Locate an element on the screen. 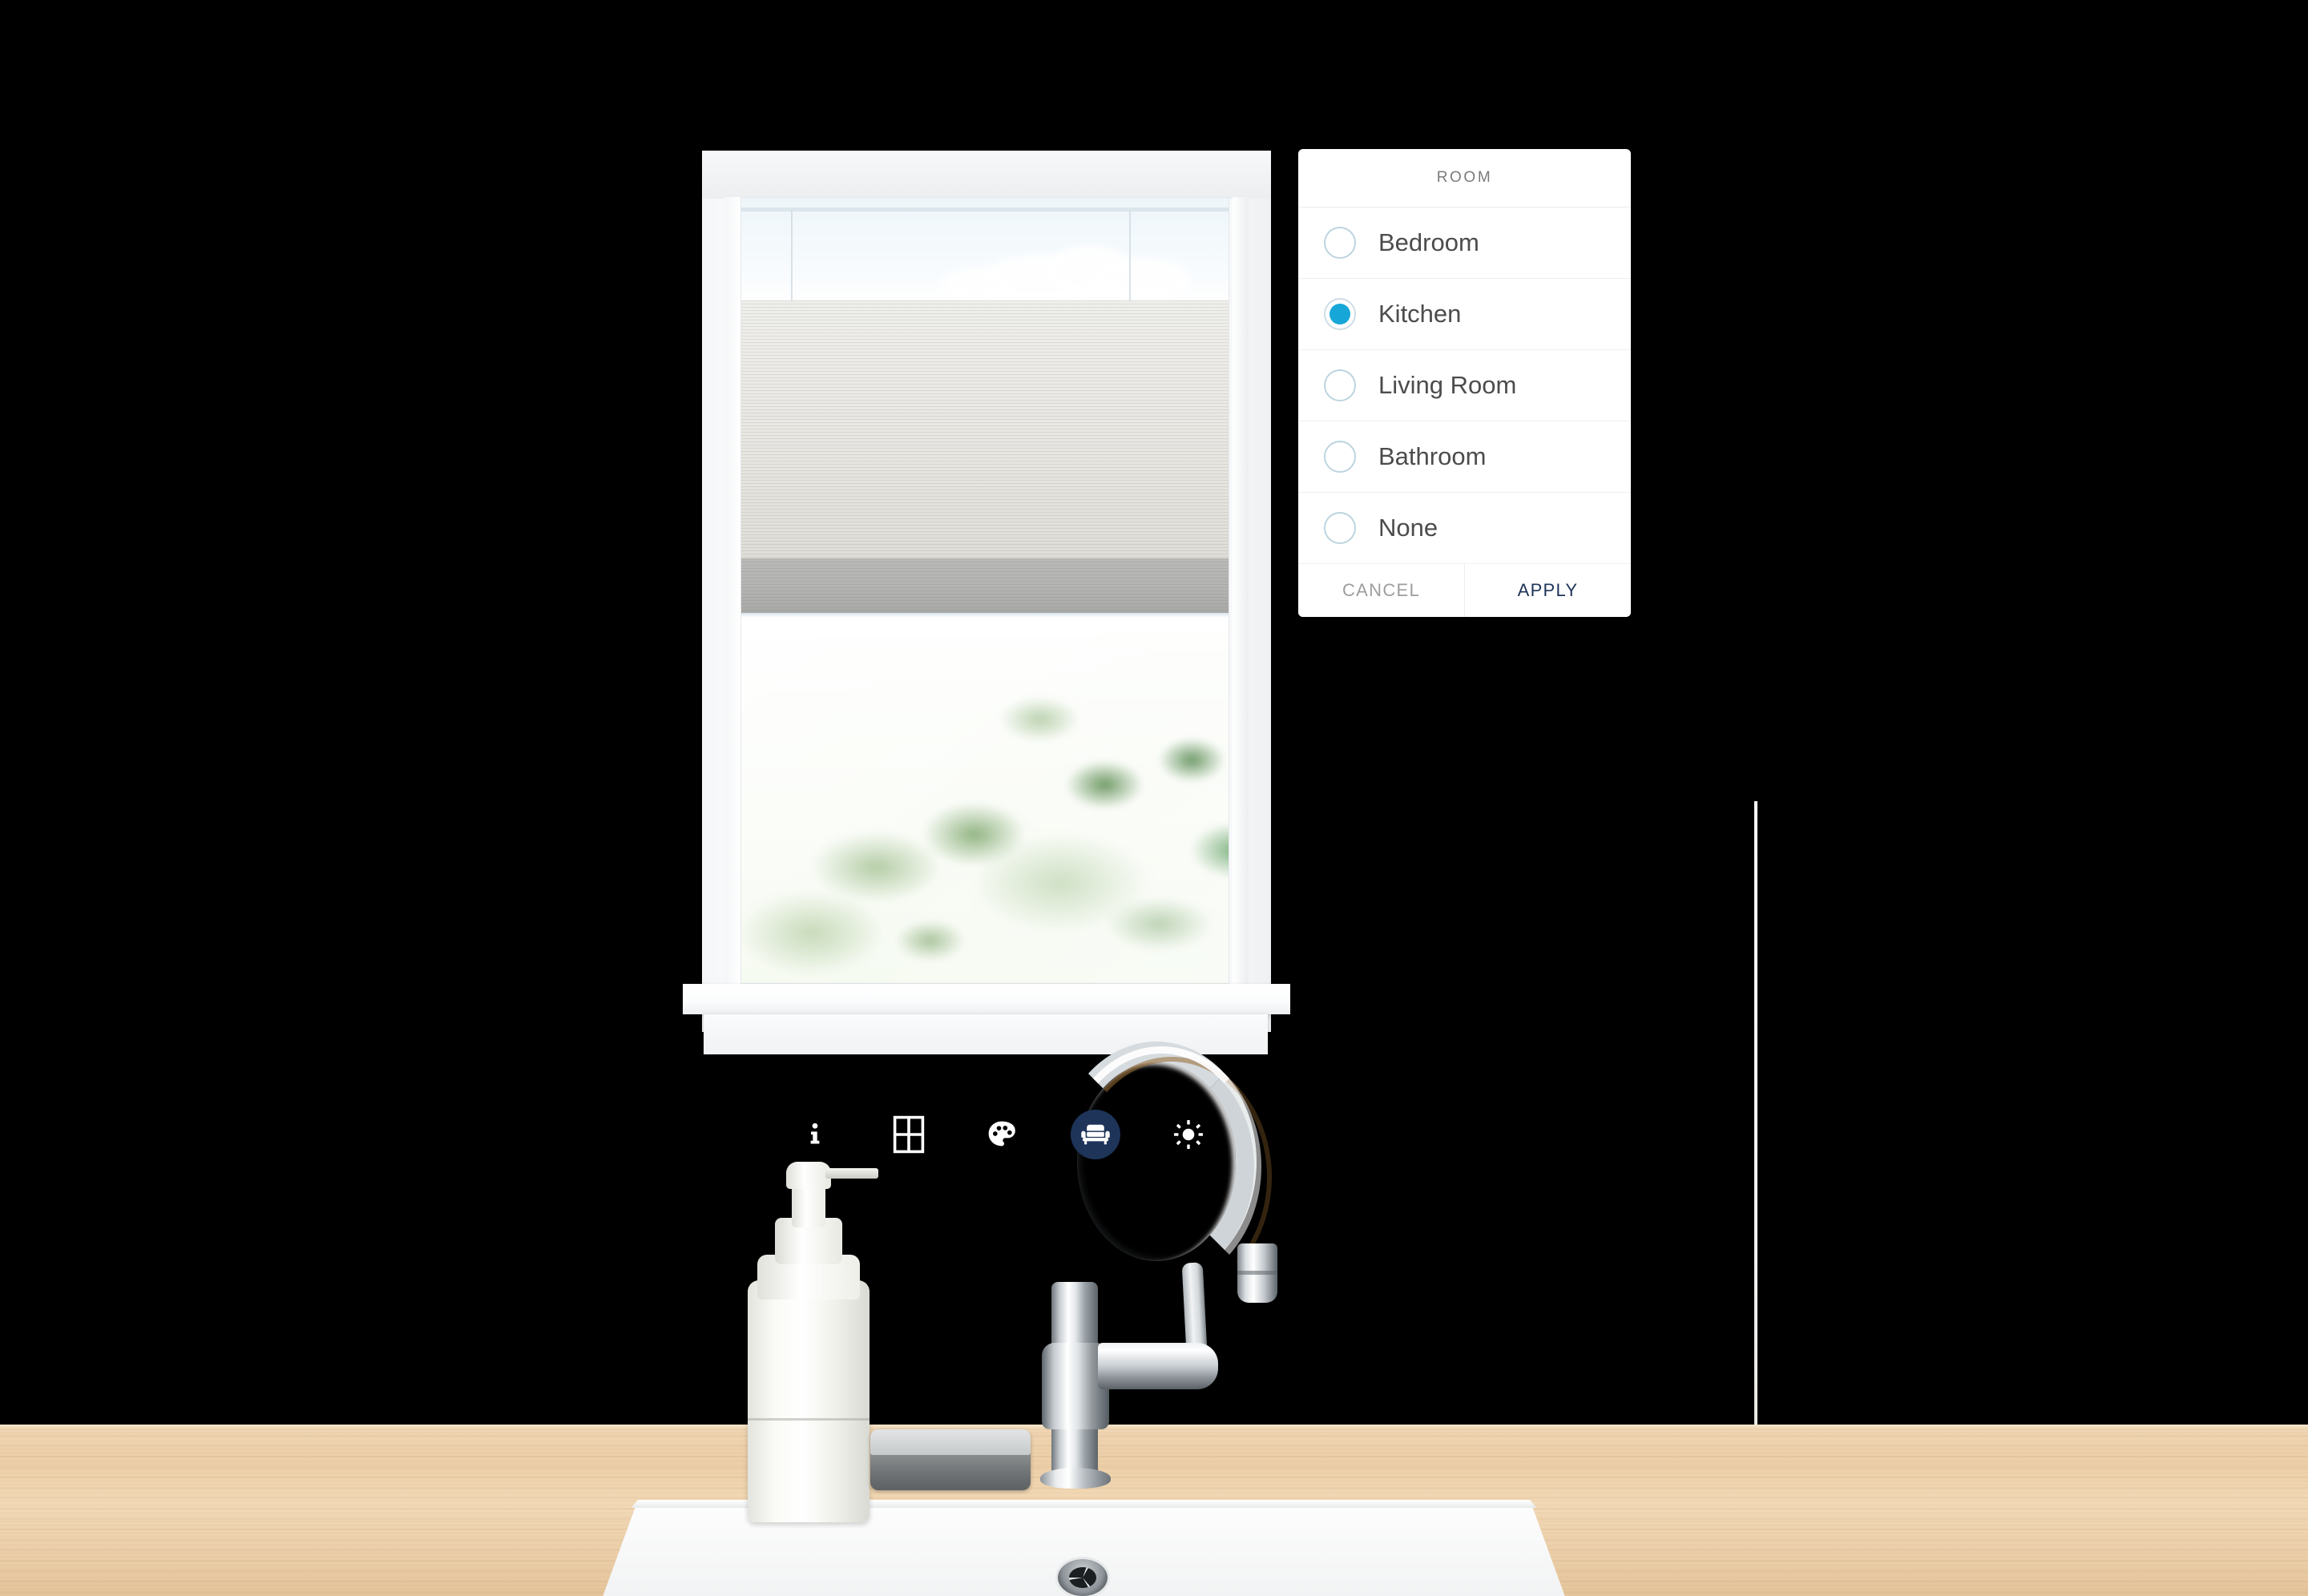 This screenshot has width=2308, height=1596. wall-corner-edge is located at coordinates (1755, 1117).